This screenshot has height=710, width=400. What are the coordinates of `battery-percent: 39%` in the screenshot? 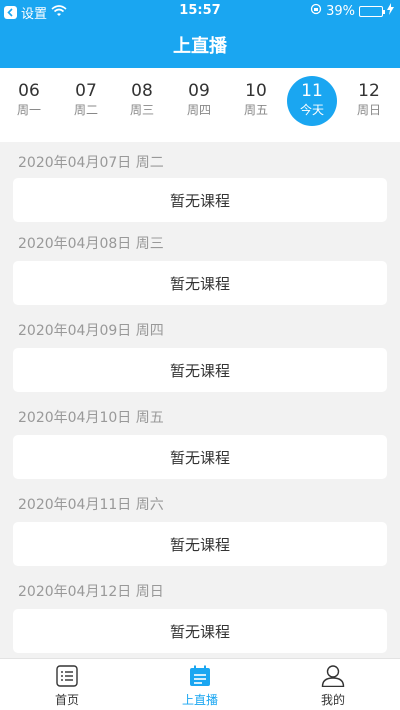 It's located at (340, 11).